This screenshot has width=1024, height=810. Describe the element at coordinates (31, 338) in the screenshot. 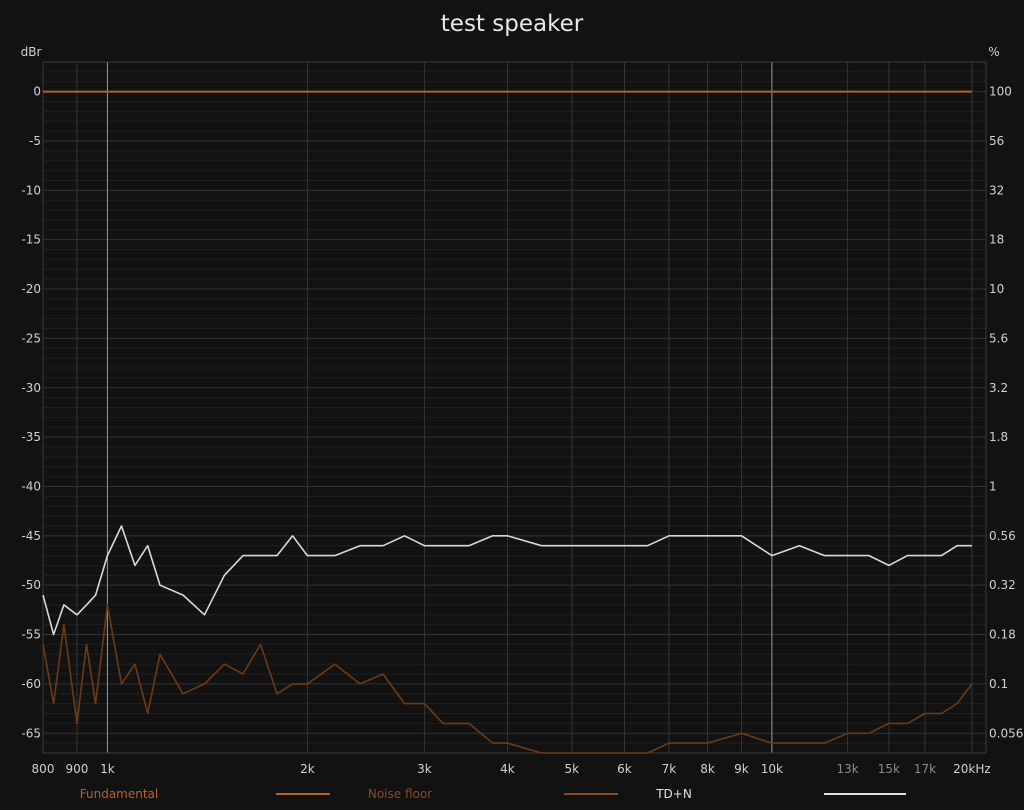

I see `left-y-tick-label: -25` at that location.